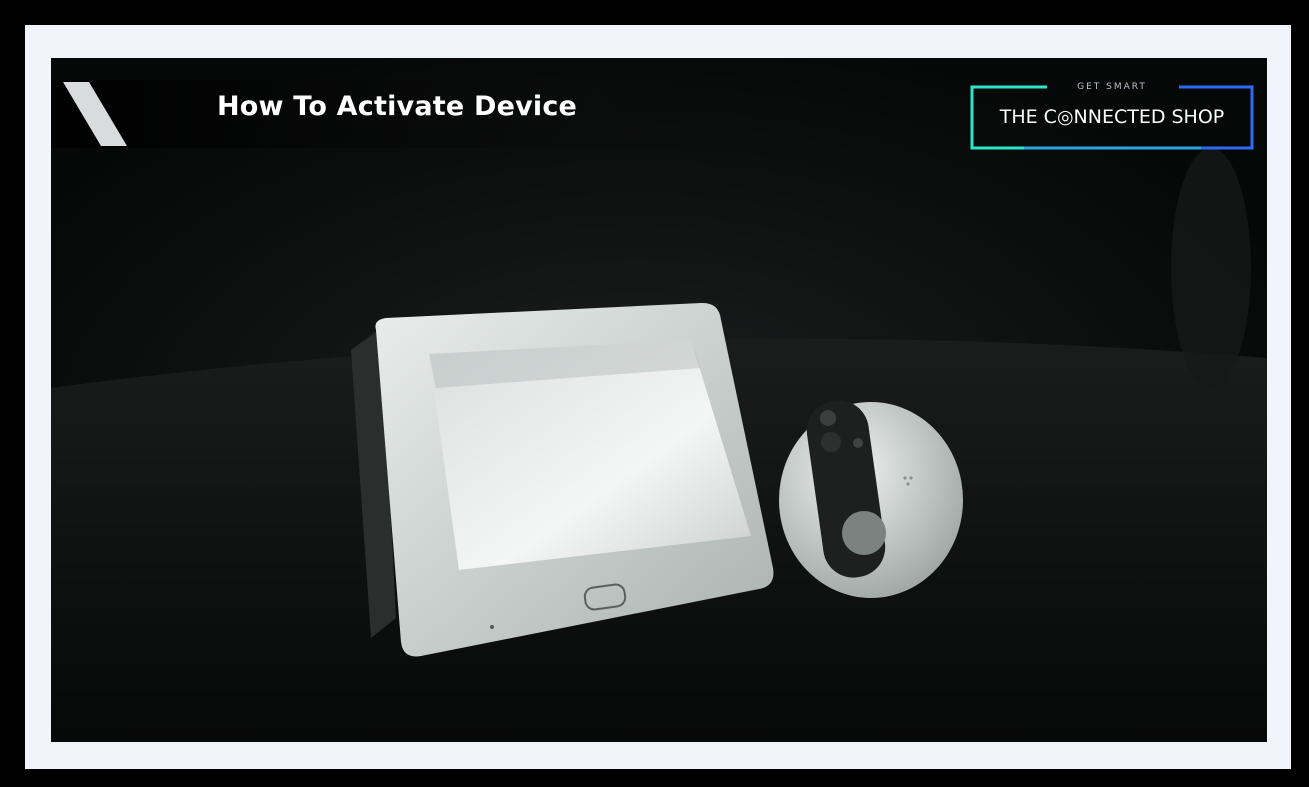  I want to click on logo-name: THE C◎NNECTED SHOP, so click(1112, 117).